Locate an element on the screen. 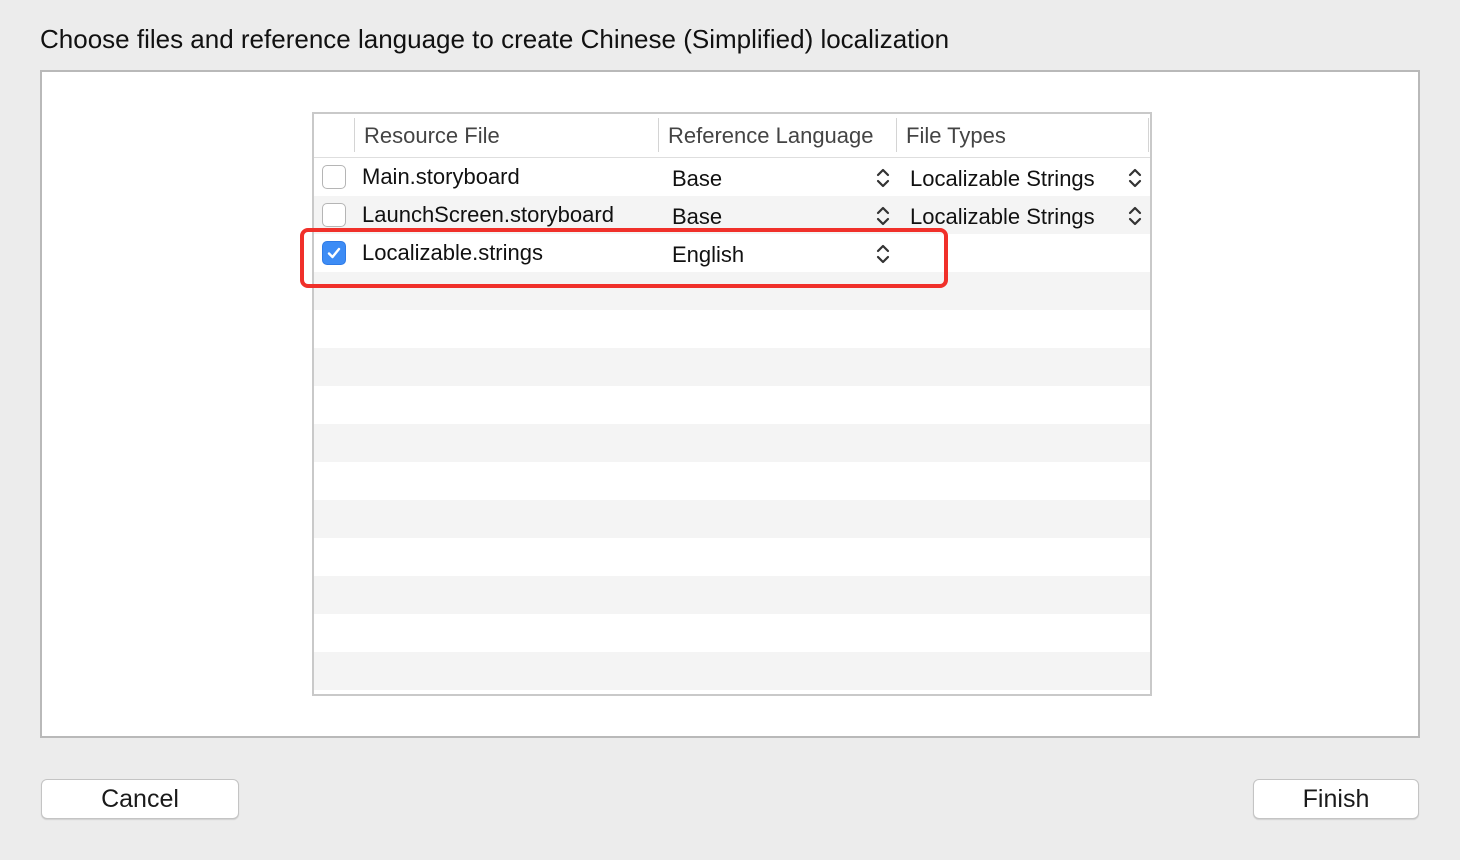 This screenshot has width=1460, height=860. column-header-reference-language: Reference Language is located at coordinates (771, 136).